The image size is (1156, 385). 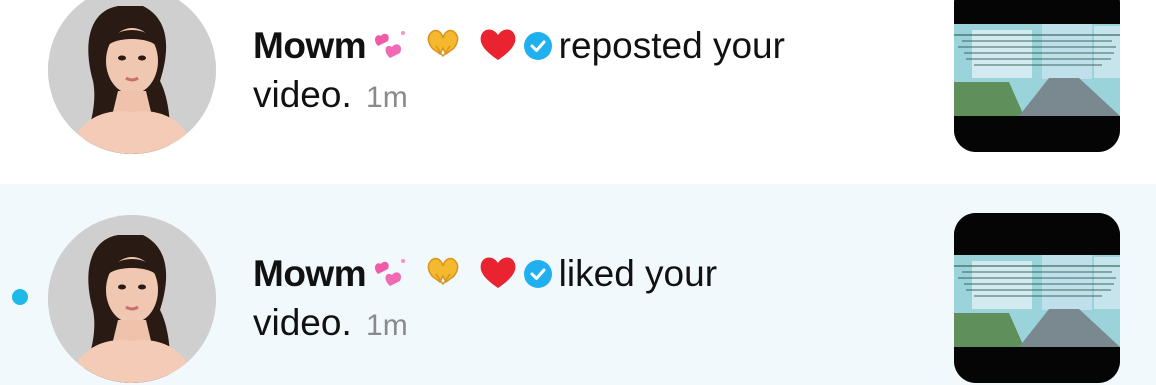 What do you see at coordinates (638, 273) in the screenshot?
I see `action-text: liked your` at bounding box center [638, 273].